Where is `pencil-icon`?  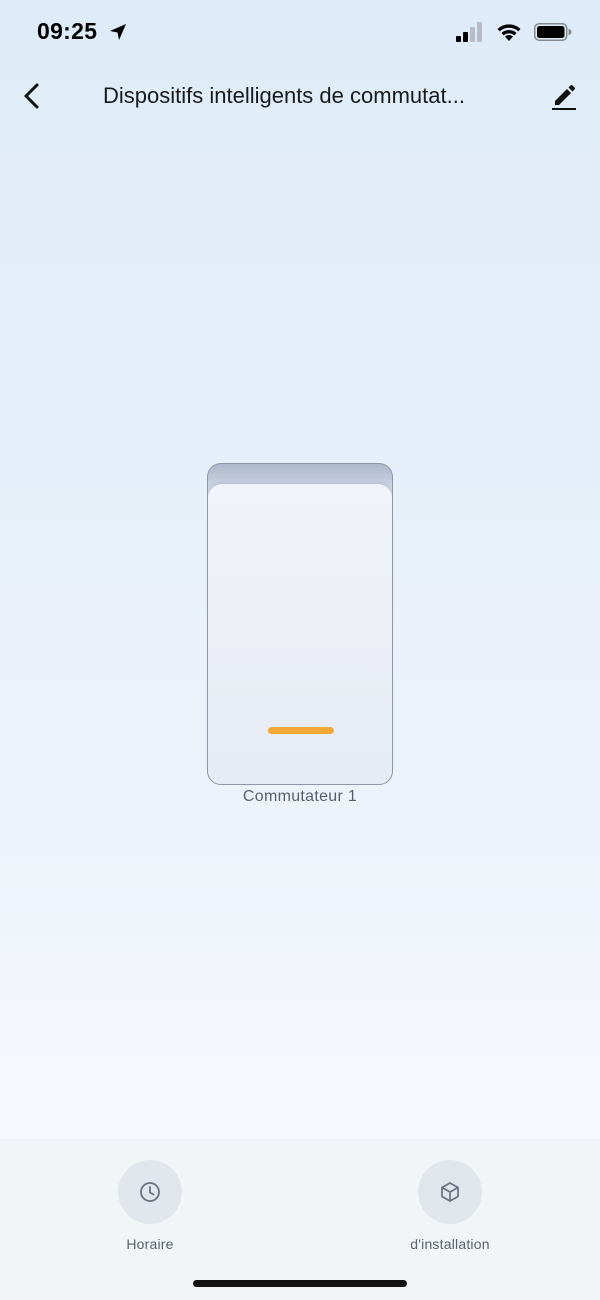 pencil-icon is located at coordinates (564, 97).